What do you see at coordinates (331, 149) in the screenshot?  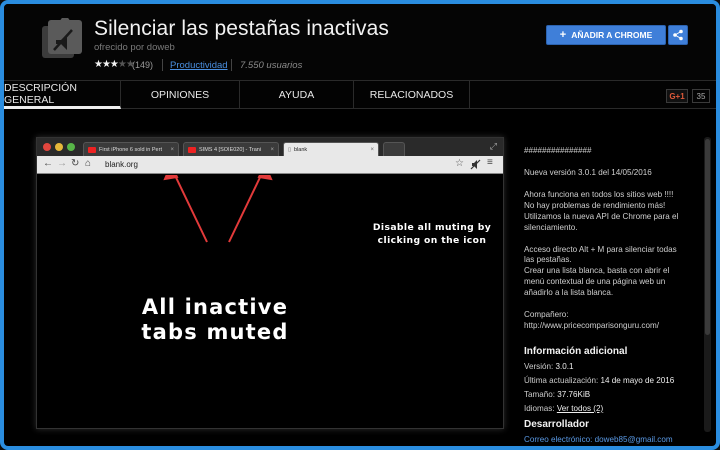 I see `browser-tab-active: ▯ blank ×` at bounding box center [331, 149].